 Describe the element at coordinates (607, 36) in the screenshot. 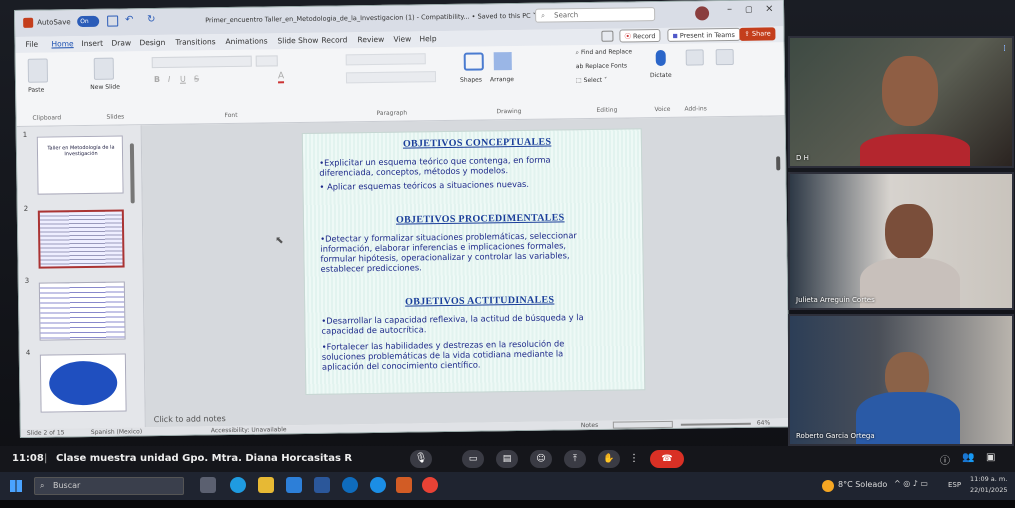

I see `comments-icon` at that location.